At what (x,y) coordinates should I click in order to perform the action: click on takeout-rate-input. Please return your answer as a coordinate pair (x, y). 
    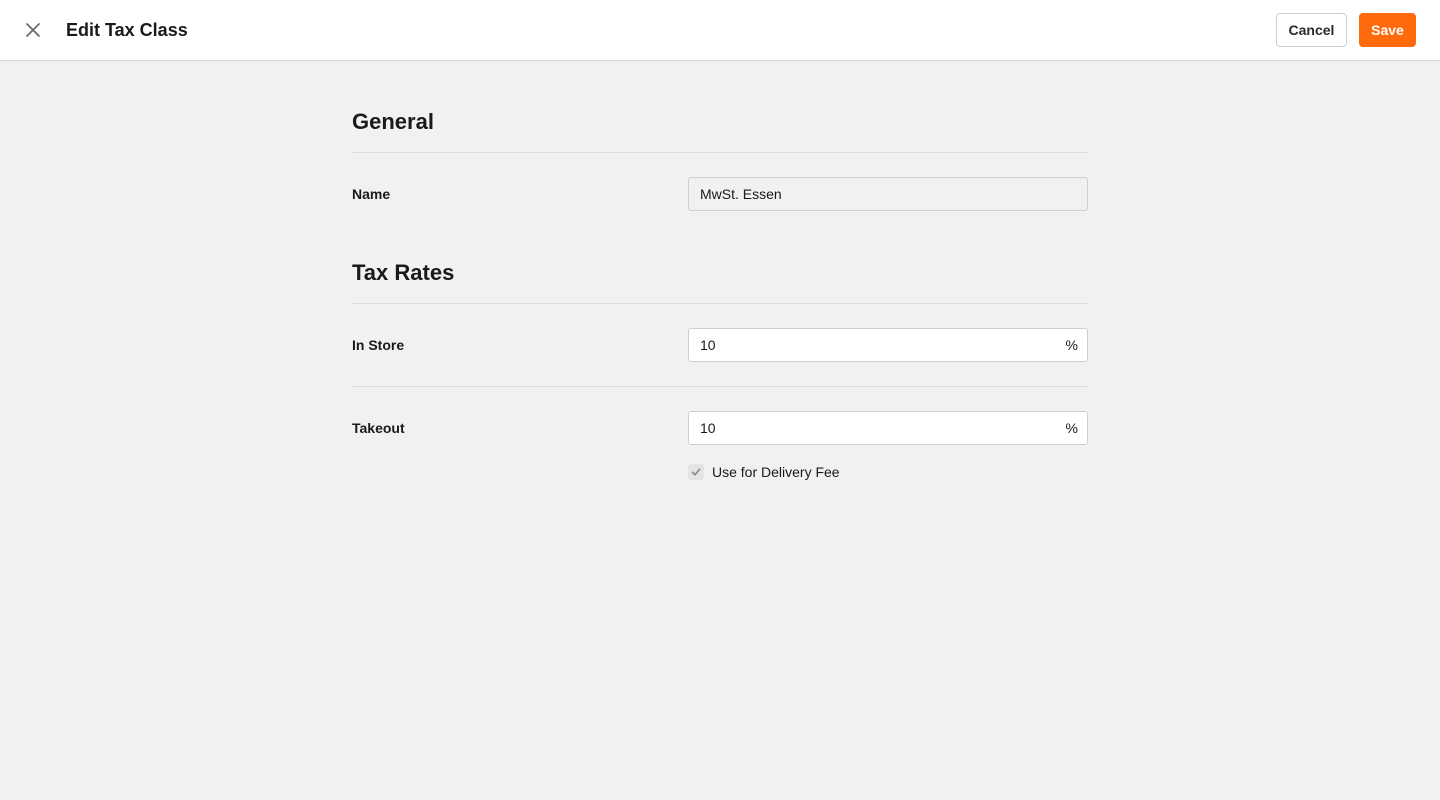
    Looking at the image, I should click on (877, 428).